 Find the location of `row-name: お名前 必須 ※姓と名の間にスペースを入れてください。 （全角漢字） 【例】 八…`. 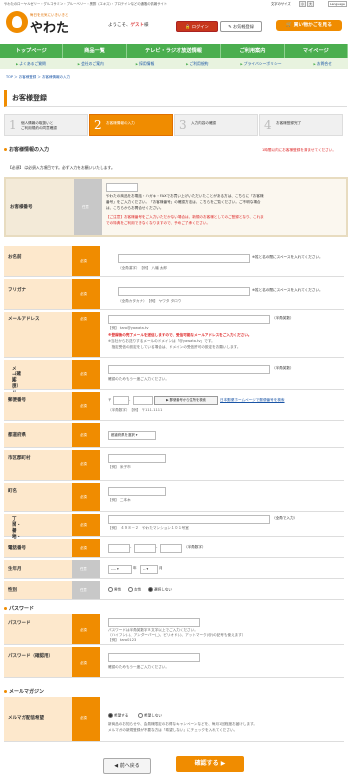

row-name: お名前 必須 ※姓と名の間にスペースを入れてください。 （全角漢字） 【例】 八… is located at coordinates (174, 261).